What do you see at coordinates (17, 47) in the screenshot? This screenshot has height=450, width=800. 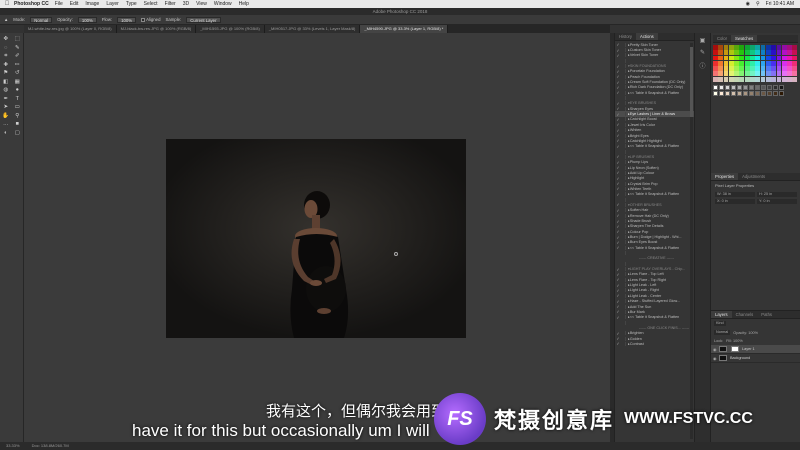 I see `quick-select-tool-icon: ✎` at bounding box center [17, 47].